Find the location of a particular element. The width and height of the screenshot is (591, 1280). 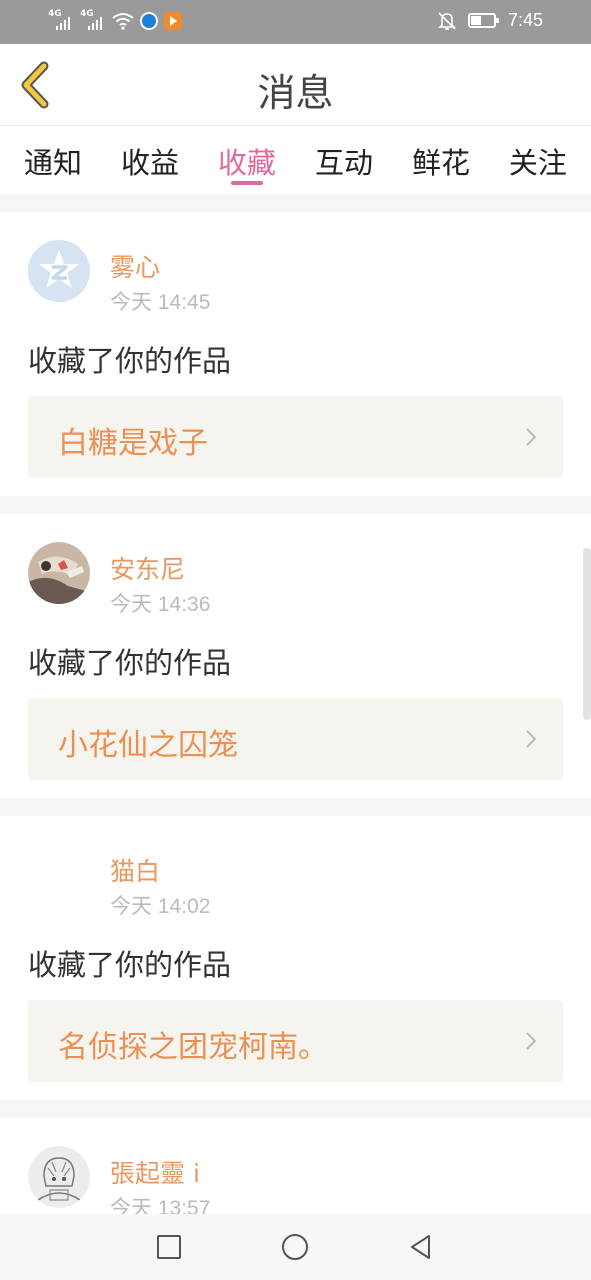

status-right: 7:45 is located at coordinates (490, 20).